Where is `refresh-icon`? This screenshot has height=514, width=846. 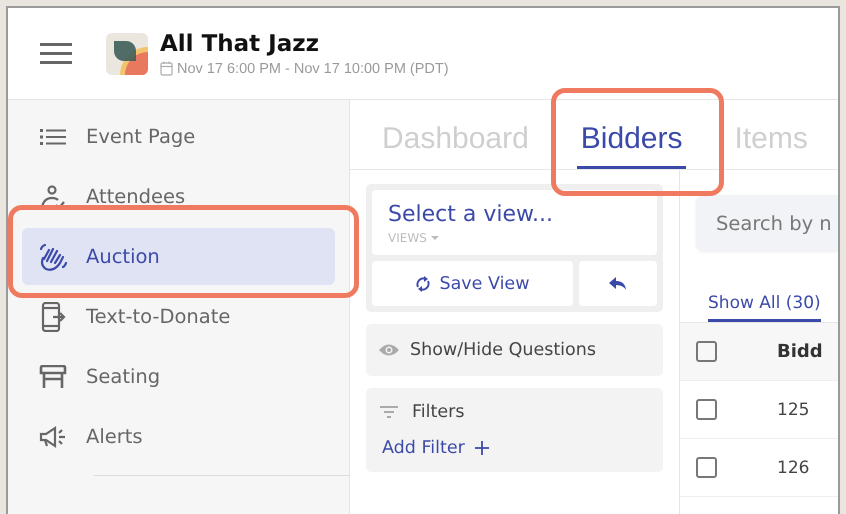 refresh-icon is located at coordinates (423, 283).